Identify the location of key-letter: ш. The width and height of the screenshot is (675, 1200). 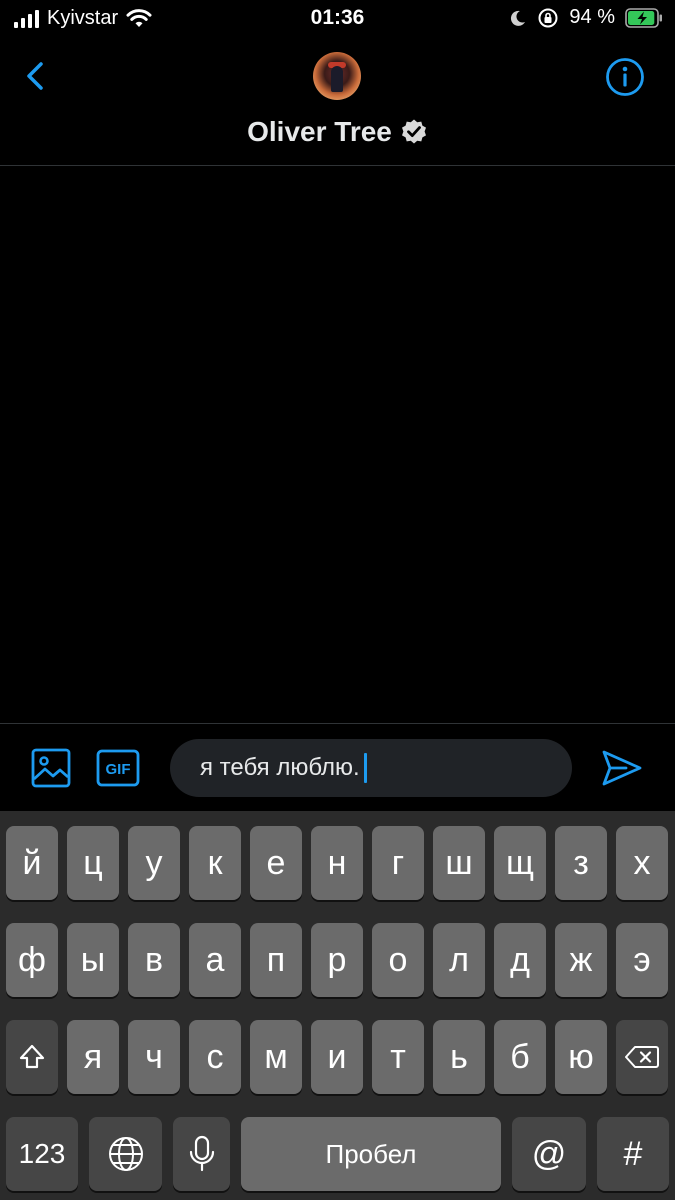
(459, 863).